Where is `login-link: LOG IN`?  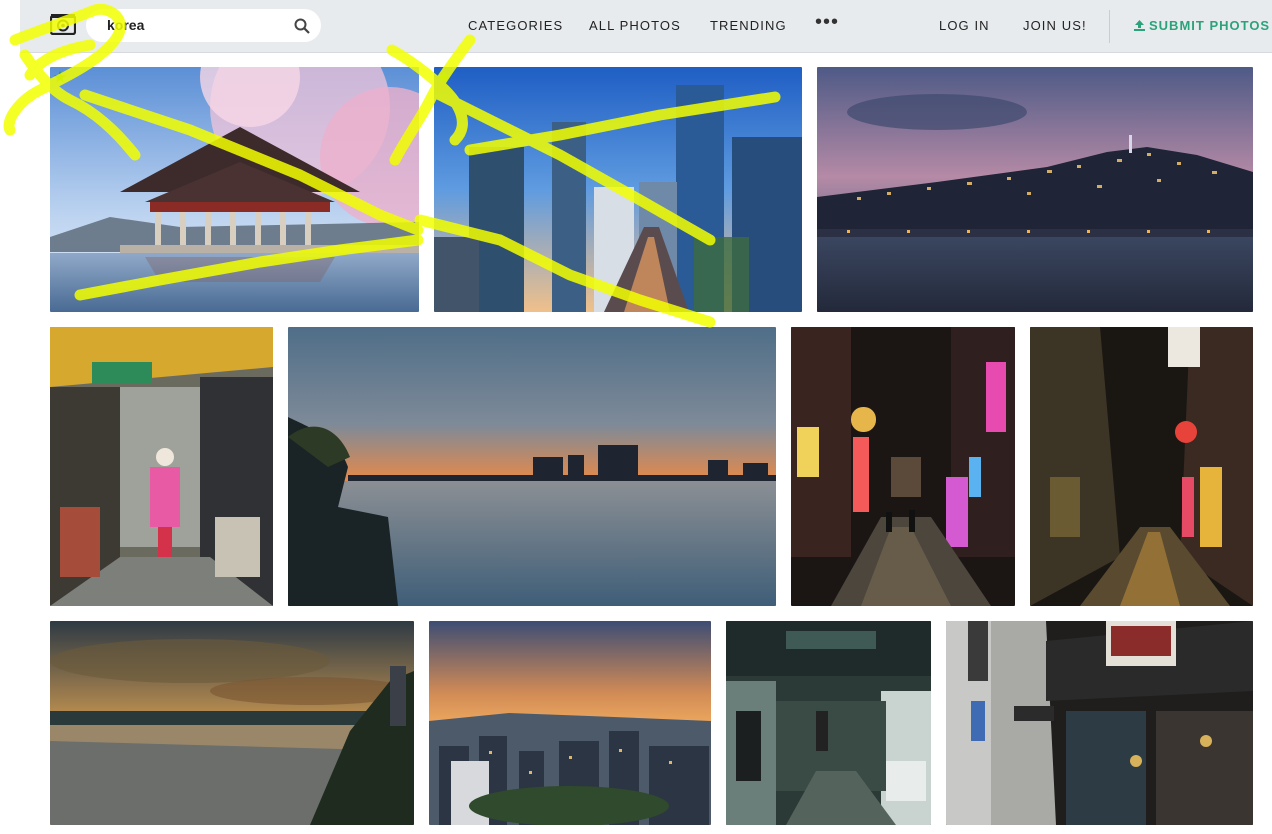 login-link: LOG IN is located at coordinates (964, 25).